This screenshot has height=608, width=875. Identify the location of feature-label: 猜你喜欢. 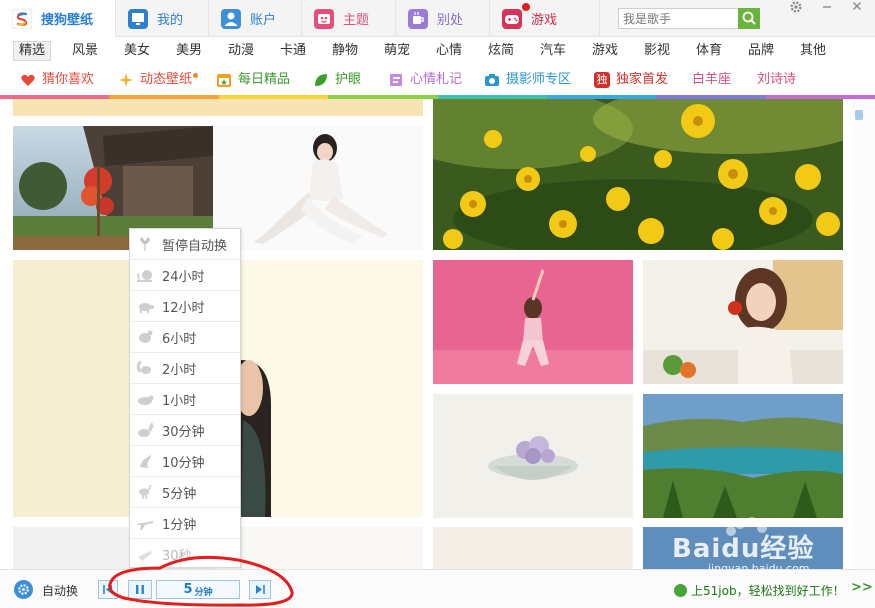
(68, 79).